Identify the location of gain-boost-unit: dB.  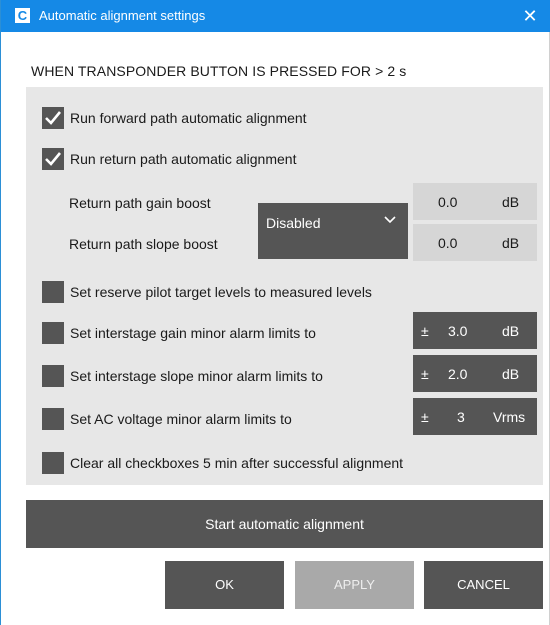
(511, 202).